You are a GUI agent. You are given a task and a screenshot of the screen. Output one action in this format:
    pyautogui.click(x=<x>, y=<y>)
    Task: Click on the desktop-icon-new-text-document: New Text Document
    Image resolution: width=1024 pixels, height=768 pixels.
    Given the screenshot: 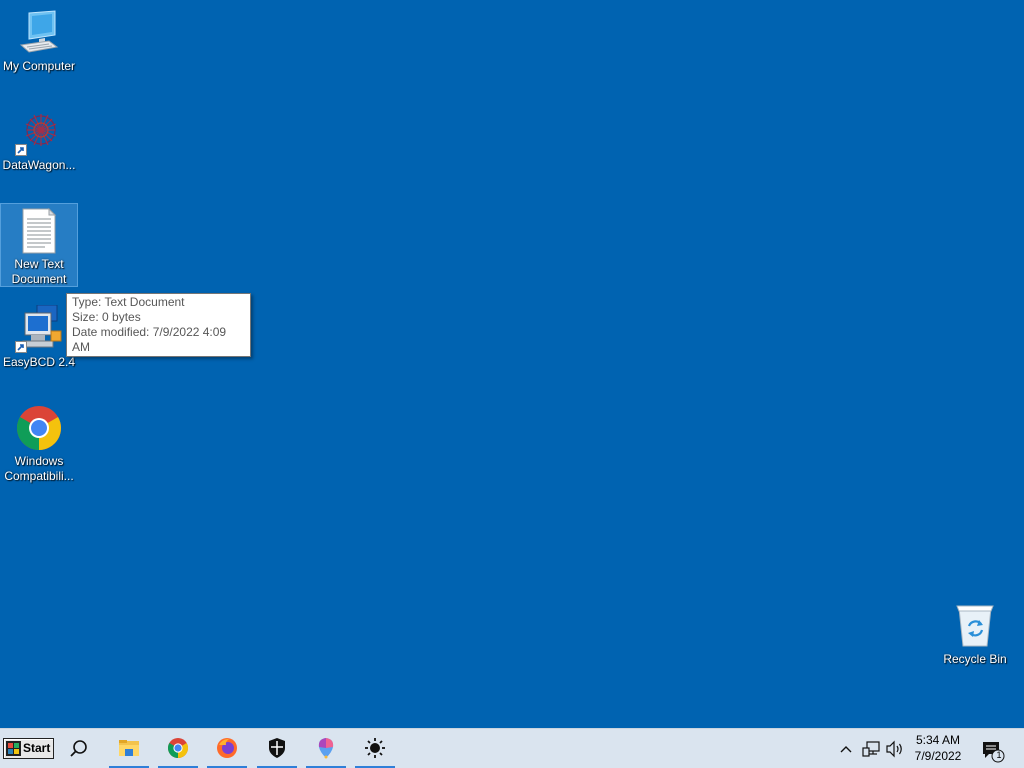 What is the action you would take?
    pyautogui.click(x=39, y=245)
    